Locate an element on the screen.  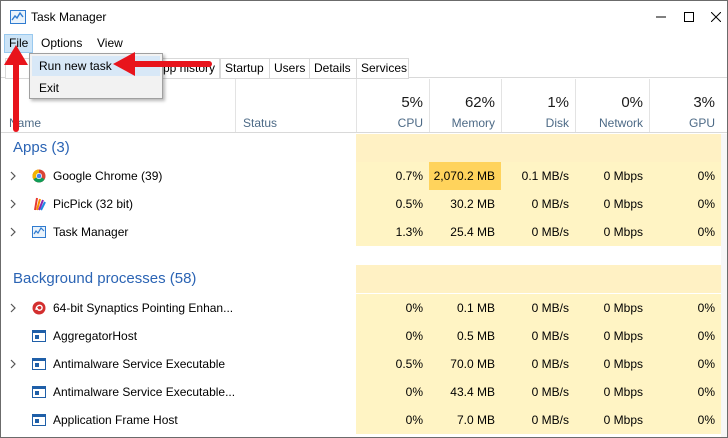
process-name: PicPick (32 bit) is located at coordinates (93, 204).